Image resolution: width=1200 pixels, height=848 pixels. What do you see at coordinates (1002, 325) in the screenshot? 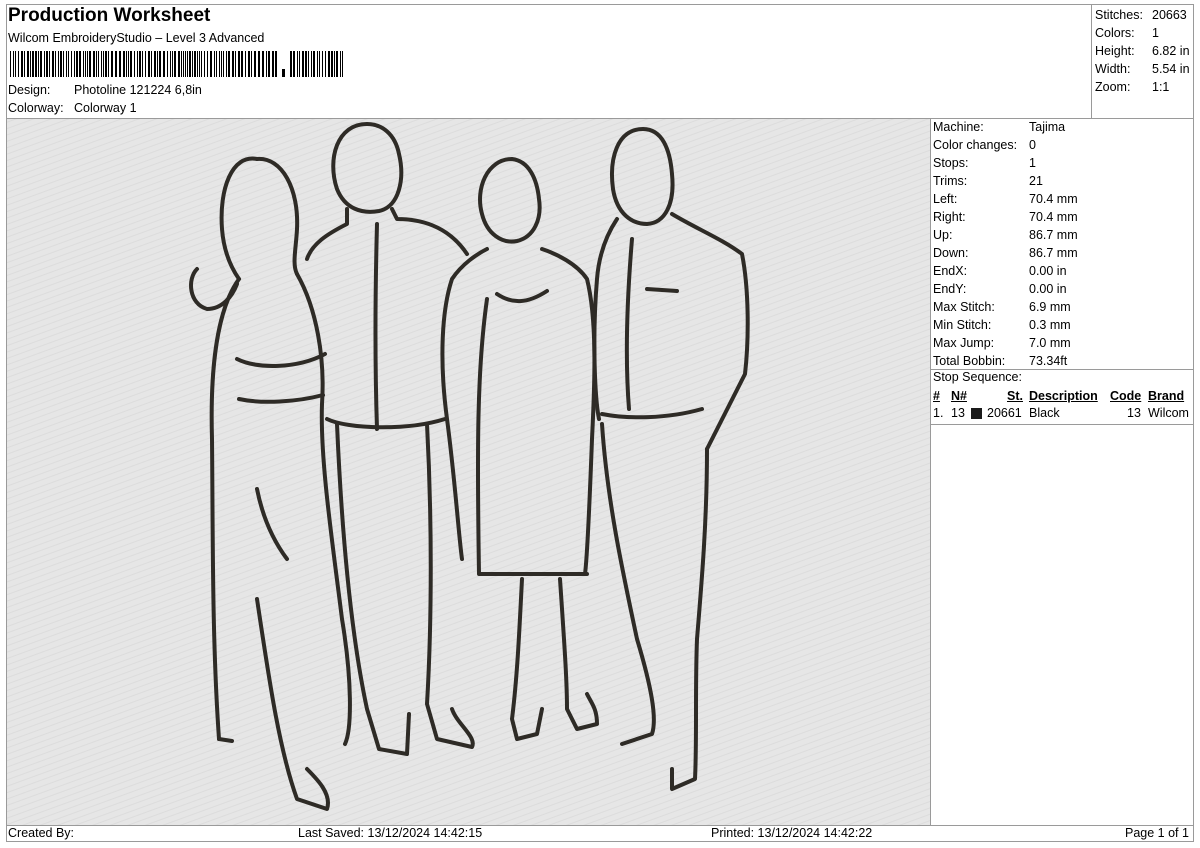
I see `stat-row: Min Stitch: 0.3 mm` at bounding box center [1002, 325].